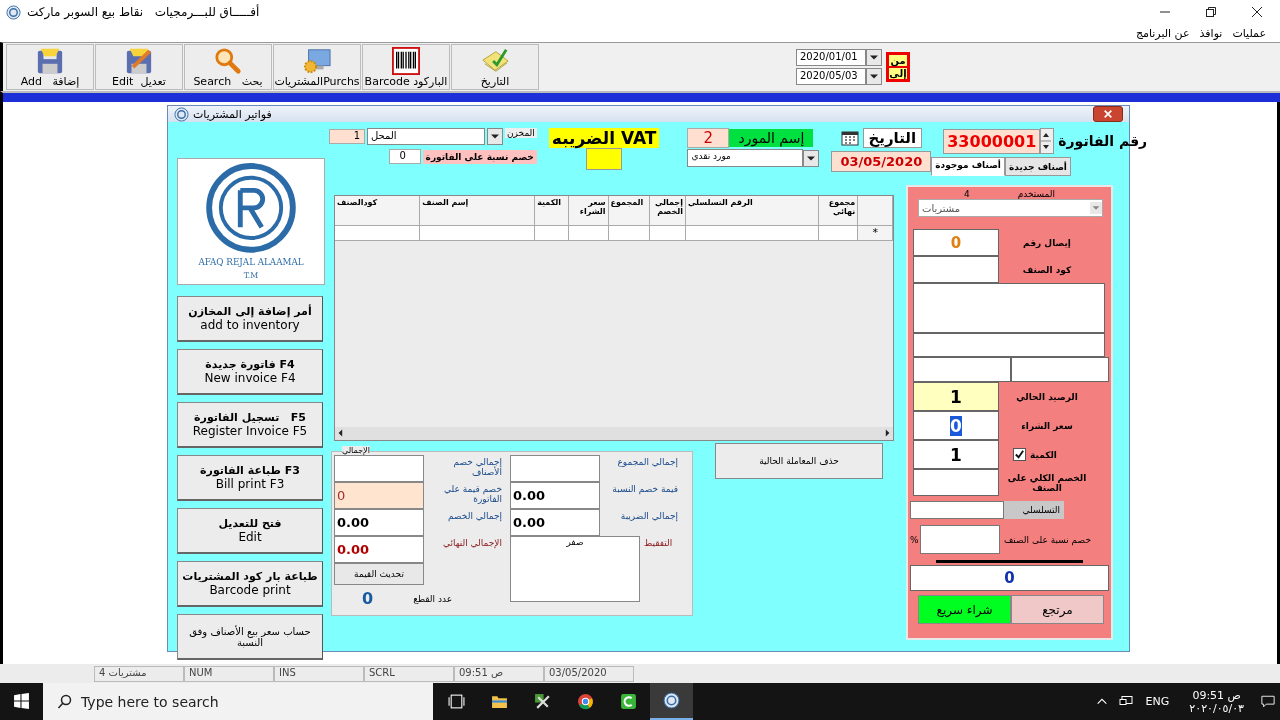  What do you see at coordinates (1216, 695) in the screenshot?
I see `clock-time: 09:51 ص` at bounding box center [1216, 695].